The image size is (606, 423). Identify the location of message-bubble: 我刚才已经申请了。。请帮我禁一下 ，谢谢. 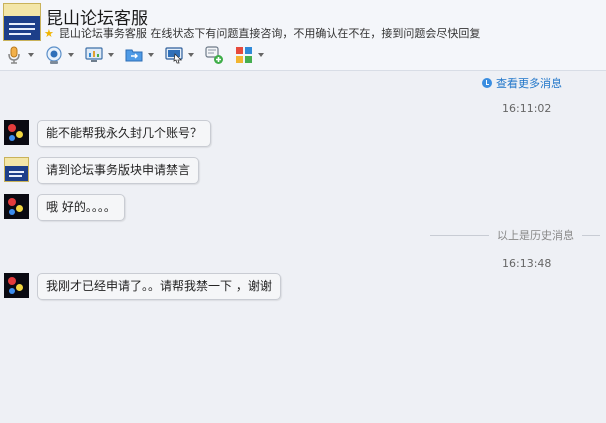
(159, 286).